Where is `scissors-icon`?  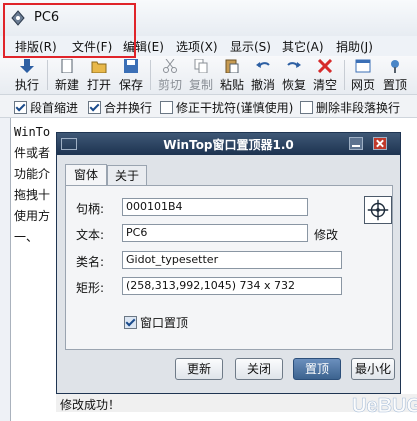
scissors-icon is located at coordinates (170, 66).